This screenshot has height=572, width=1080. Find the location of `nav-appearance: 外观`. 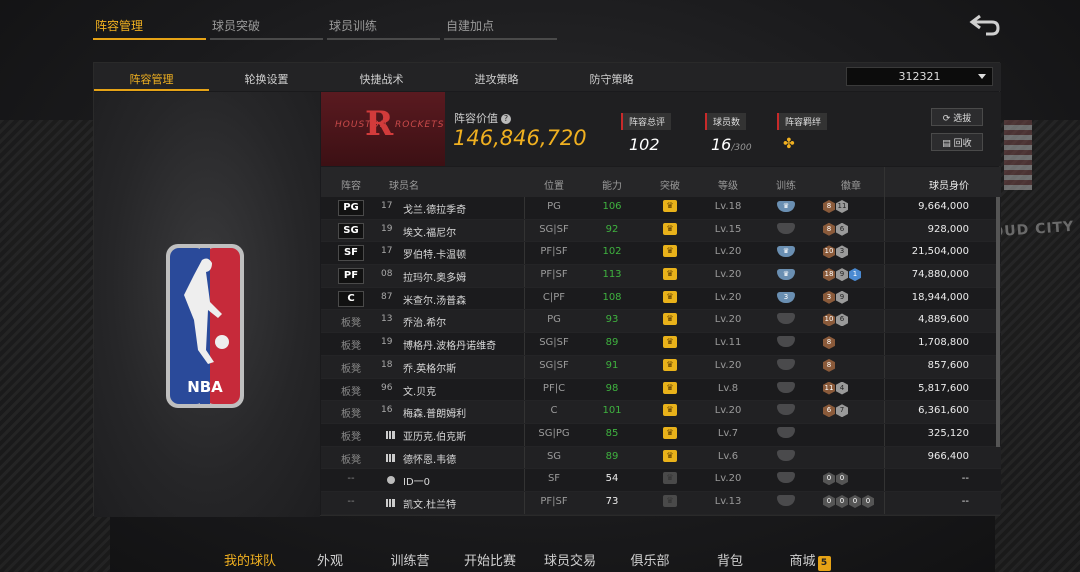

nav-appearance: 外观 is located at coordinates (330, 560).